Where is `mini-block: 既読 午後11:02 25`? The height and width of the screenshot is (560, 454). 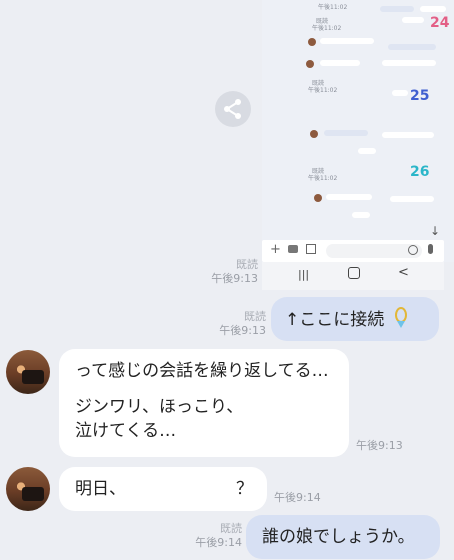
mini-block: 既読 午後11:02 25 is located at coordinates (373, 78).